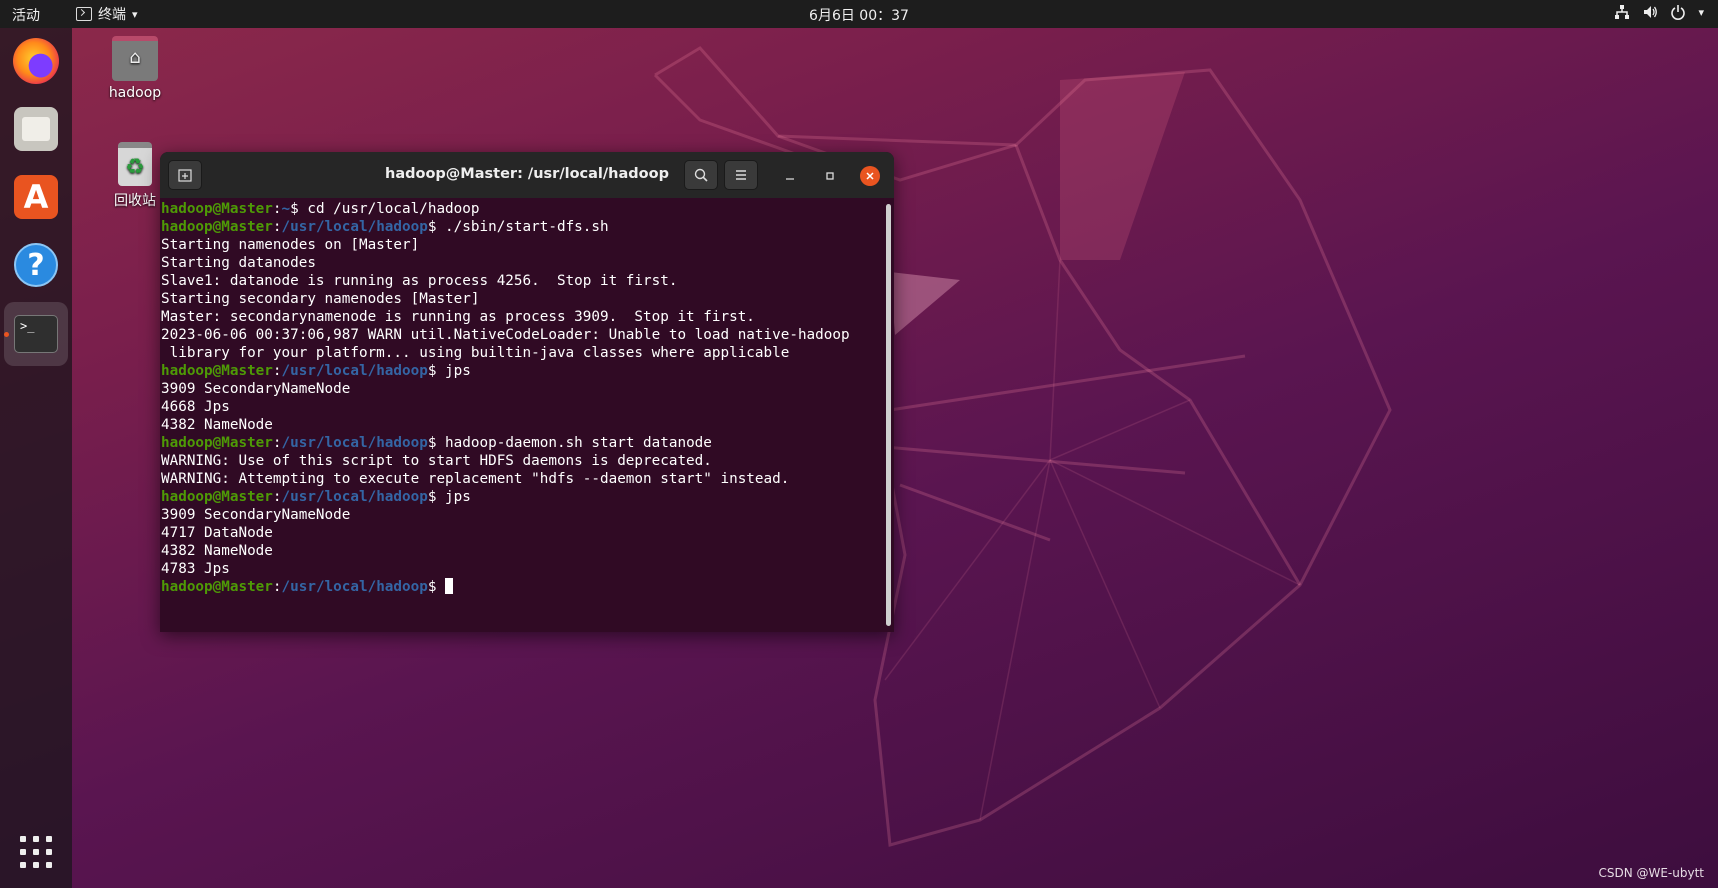  What do you see at coordinates (36, 458) in the screenshot?
I see `dock: A ? >_` at bounding box center [36, 458].